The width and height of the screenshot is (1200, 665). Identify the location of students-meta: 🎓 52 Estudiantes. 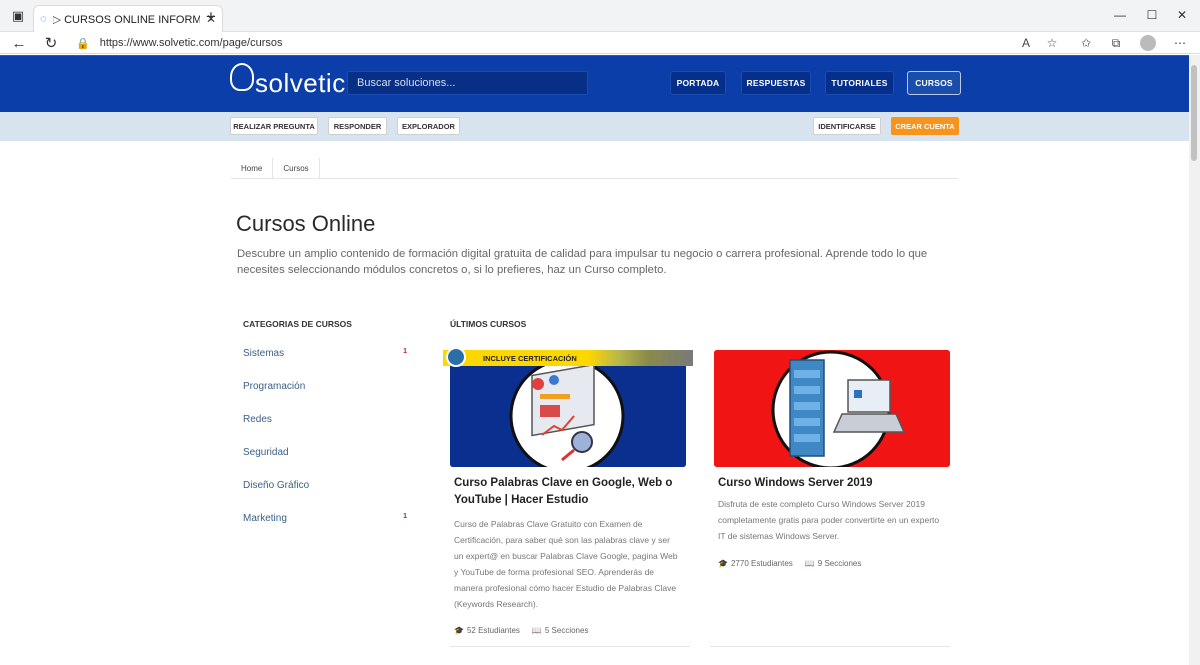
(487, 630).